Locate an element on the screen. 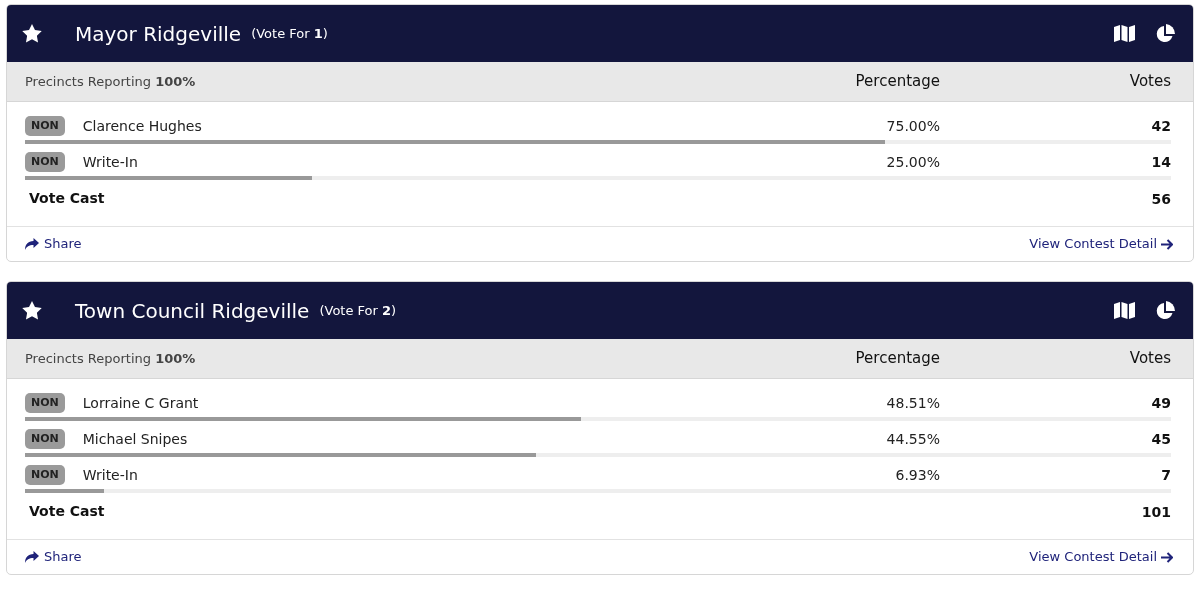 The image size is (1200, 590). candidate-name: Lorraine C Grant is located at coordinates (140, 403).